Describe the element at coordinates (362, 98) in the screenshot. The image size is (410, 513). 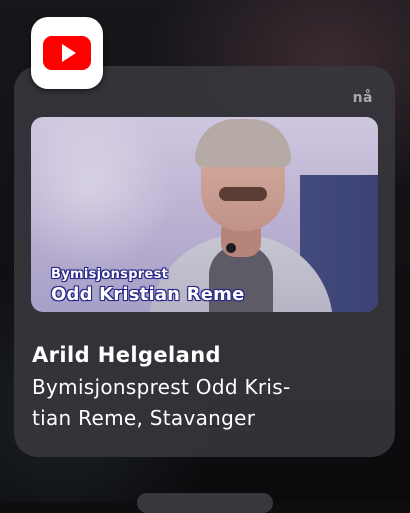
I see `notification-time: nå` at that location.